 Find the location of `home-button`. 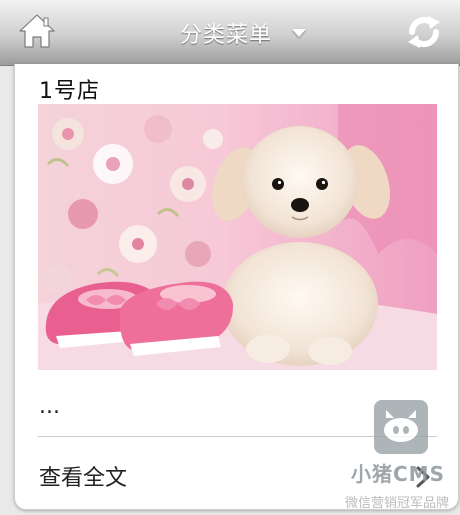

home-button is located at coordinates (37, 31).